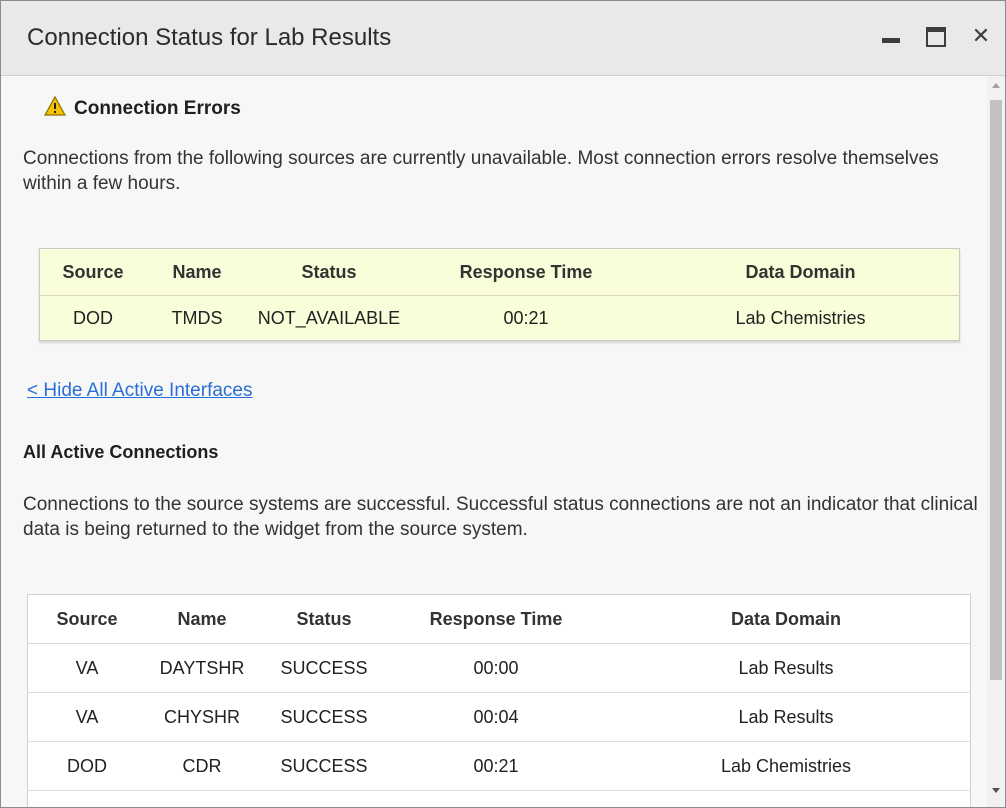 This screenshot has height=808, width=1006. What do you see at coordinates (981, 36) in the screenshot?
I see `close-icon: ✕` at bounding box center [981, 36].